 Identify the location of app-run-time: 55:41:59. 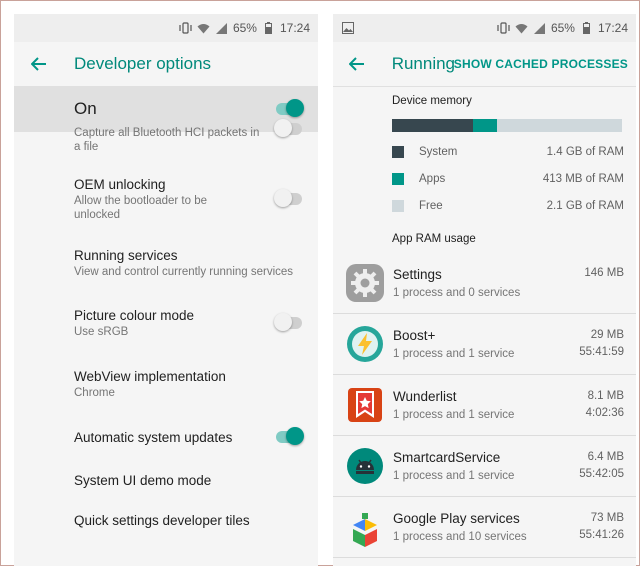
(601, 352).